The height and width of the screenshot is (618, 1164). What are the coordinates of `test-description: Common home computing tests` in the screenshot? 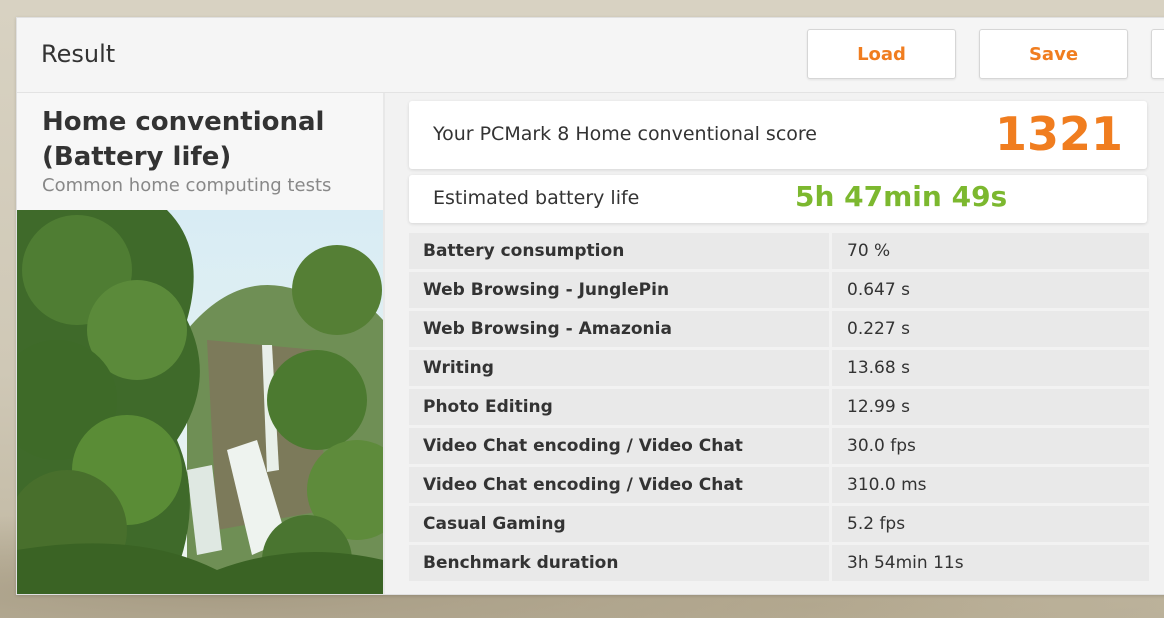 It's located at (187, 185).